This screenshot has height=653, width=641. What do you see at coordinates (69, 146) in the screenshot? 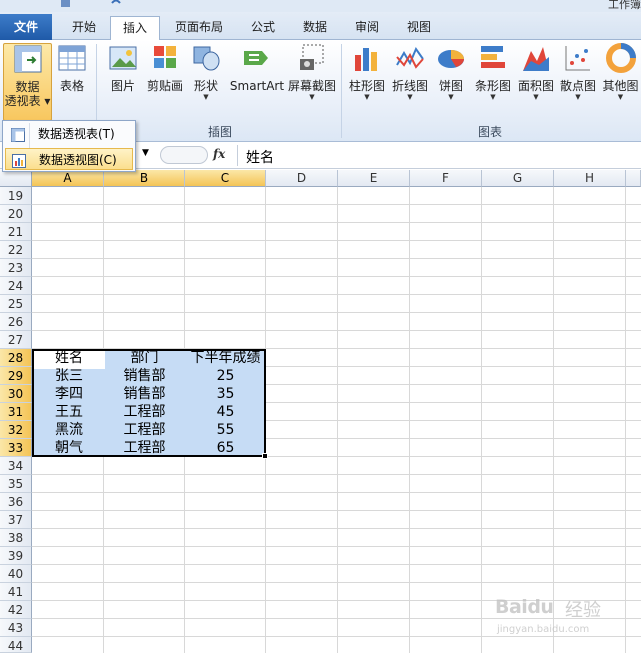
I see `pivot-dropdown-menu: 数据透视表(T) 数据透视图(C)` at bounding box center [69, 146].